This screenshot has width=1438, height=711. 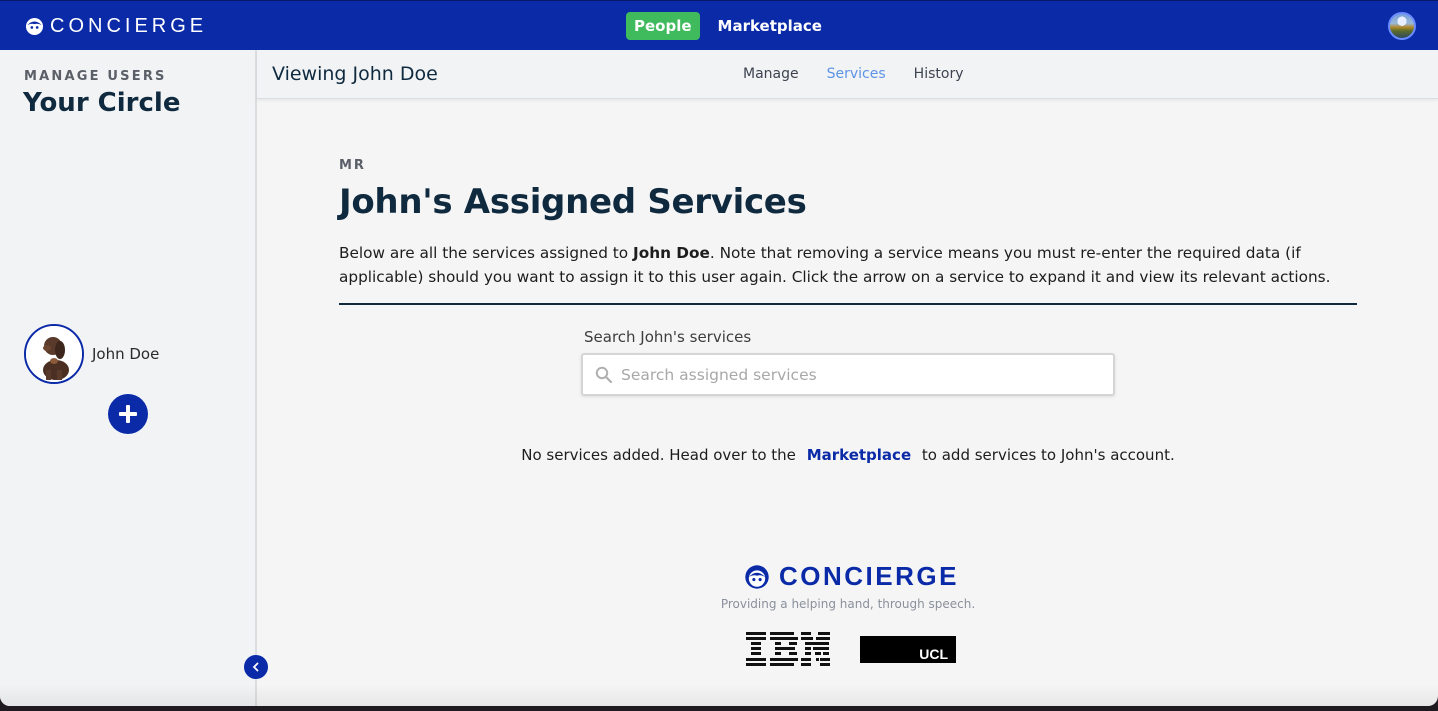 I want to click on brand-logo: CONCIERGE, so click(x=116, y=26).